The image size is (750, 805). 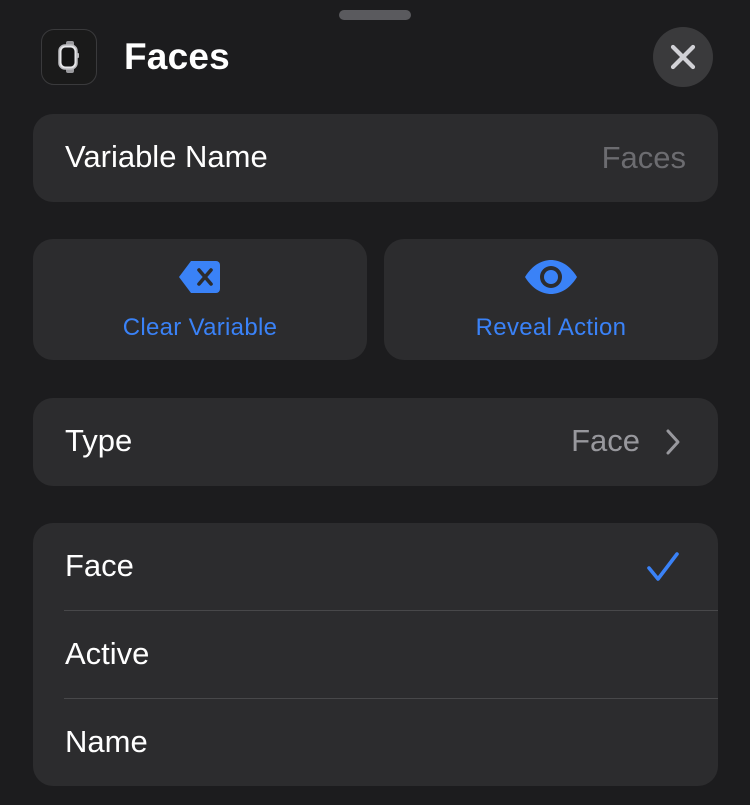 I want to click on list-item-label: Name, so click(x=106, y=741).